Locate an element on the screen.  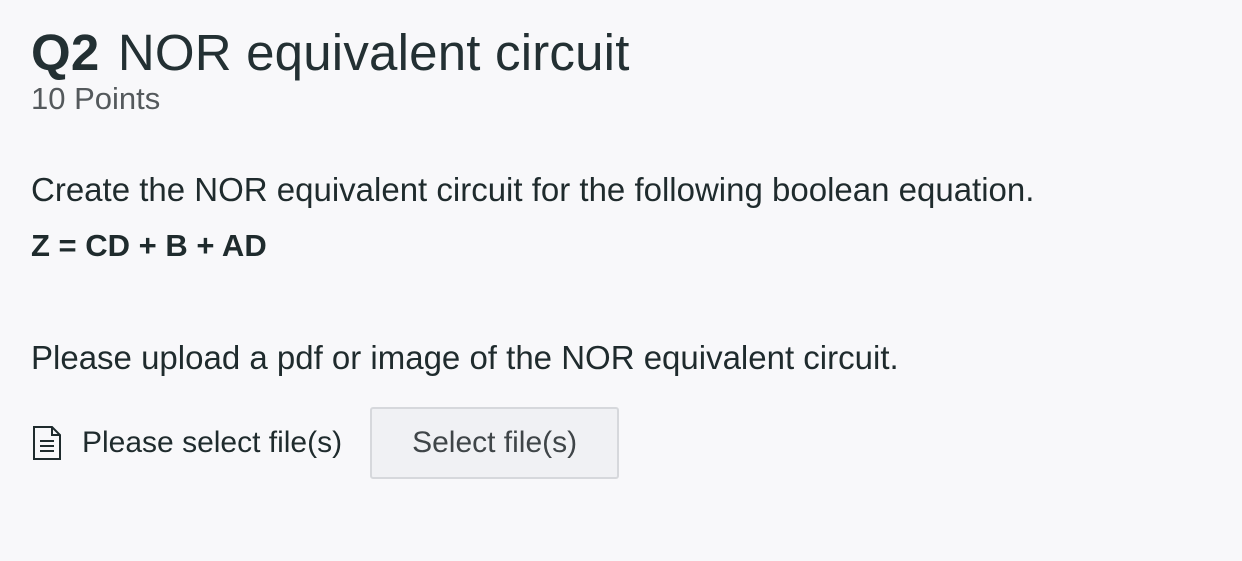
question-title: NOR equivalent circuit is located at coordinates (373, 52).